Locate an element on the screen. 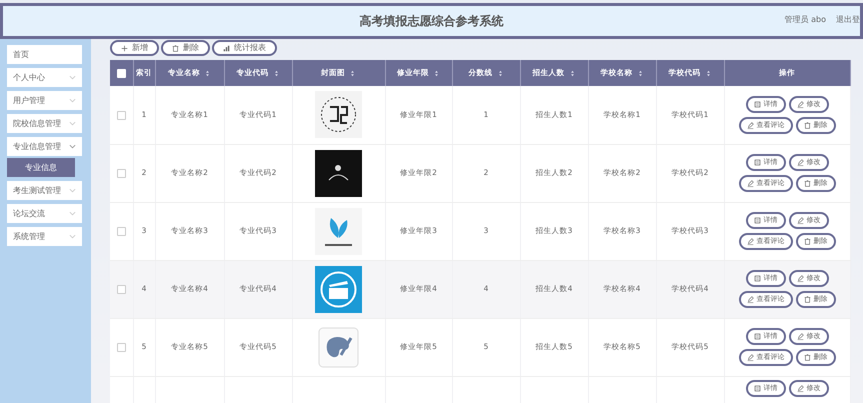  sidebar-item: 院校信息管理 is located at coordinates (44, 123).